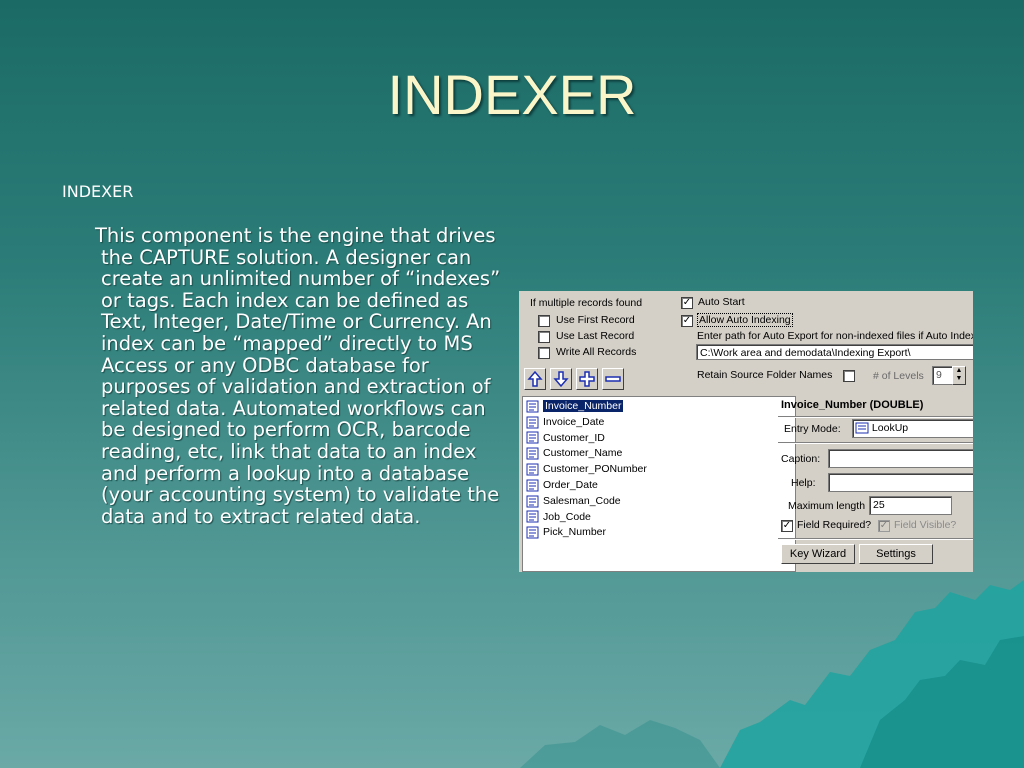 The image size is (1024, 768). Describe the element at coordinates (910, 505) in the screenshot. I see `max-length-input: 25` at that location.